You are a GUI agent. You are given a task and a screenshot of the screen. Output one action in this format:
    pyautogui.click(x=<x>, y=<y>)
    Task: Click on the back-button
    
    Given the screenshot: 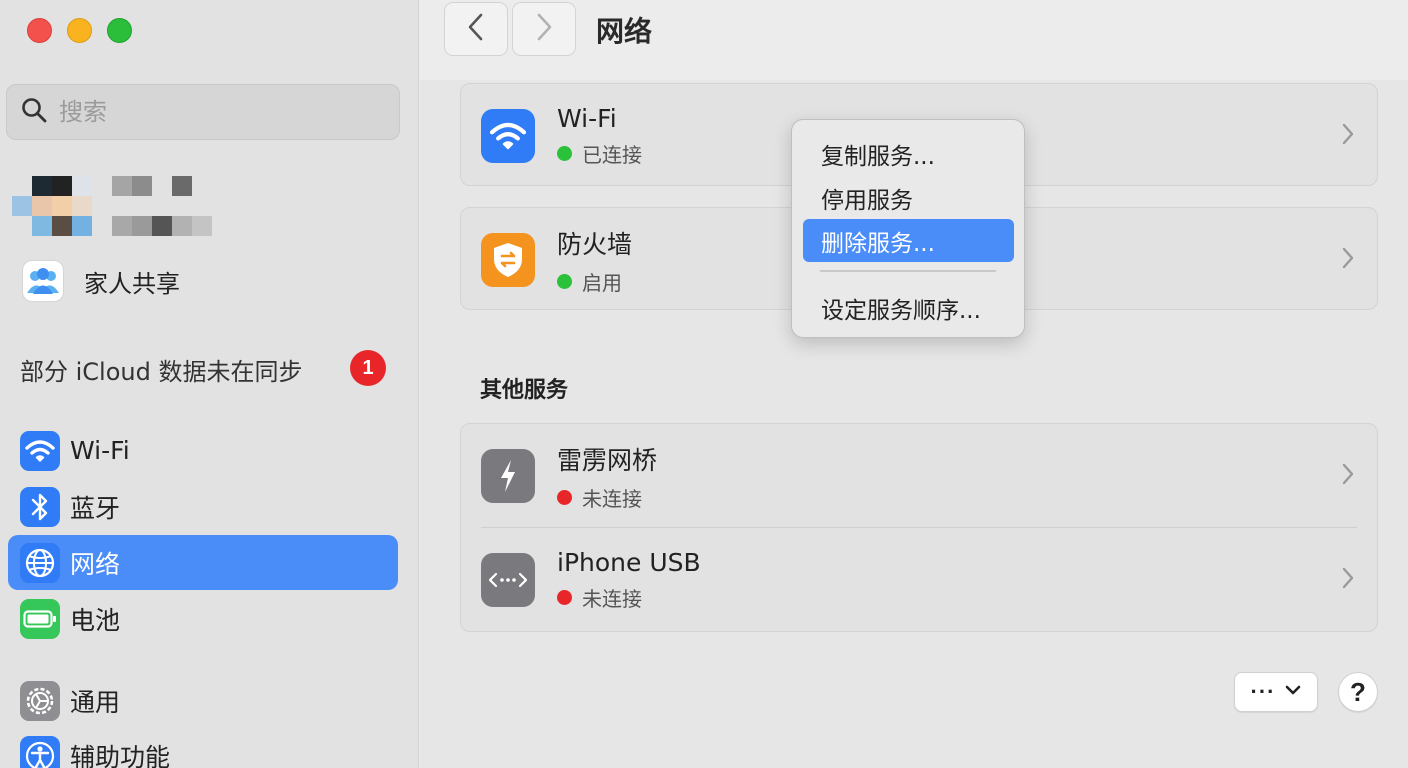 What is the action you would take?
    pyautogui.click(x=476, y=29)
    